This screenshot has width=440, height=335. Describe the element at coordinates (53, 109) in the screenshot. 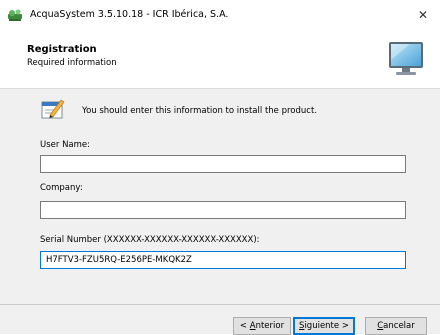

I see `pencil-document-icon` at that location.